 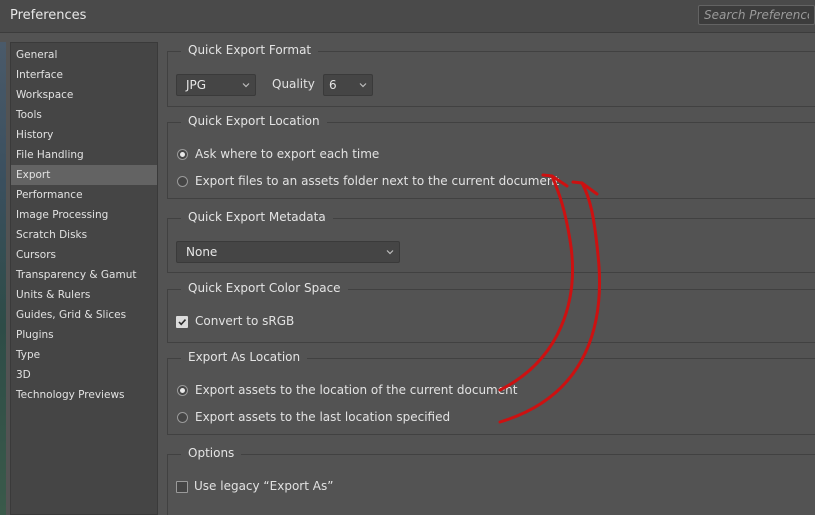 I want to click on sidebar-item-history: History, so click(x=84, y=135).